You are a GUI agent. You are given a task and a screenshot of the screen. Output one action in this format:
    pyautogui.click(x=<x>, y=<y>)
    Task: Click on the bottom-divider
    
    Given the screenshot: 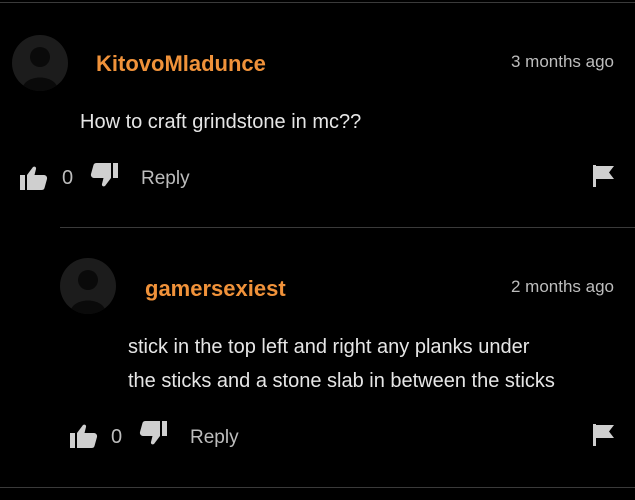 What is the action you would take?
    pyautogui.click(x=317, y=487)
    